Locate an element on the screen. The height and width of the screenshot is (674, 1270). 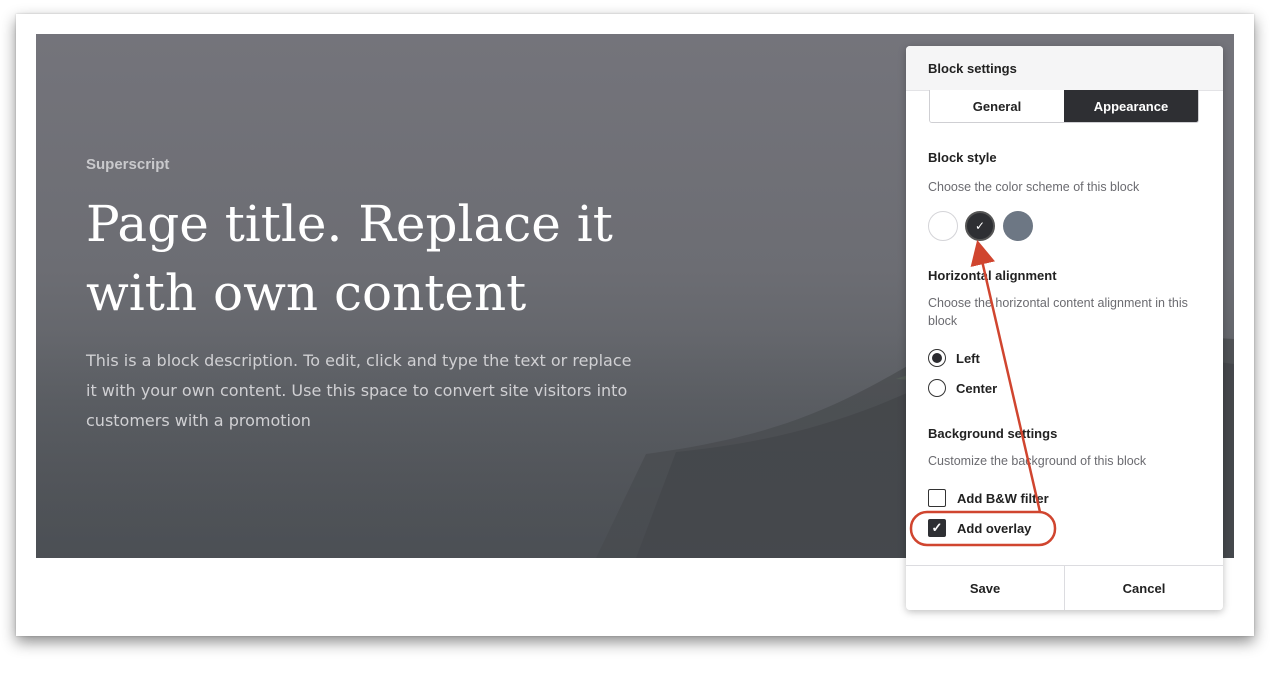
block-style-description: Choose the color scheme of this block is located at coordinates (1034, 187).